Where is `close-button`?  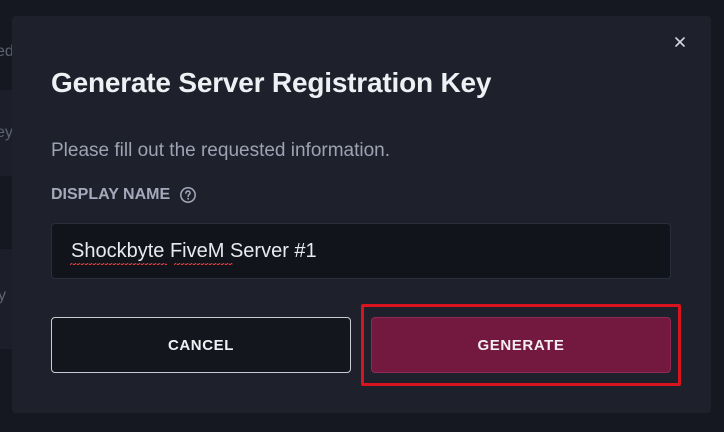
close-button is located at coordinates (680, 42).